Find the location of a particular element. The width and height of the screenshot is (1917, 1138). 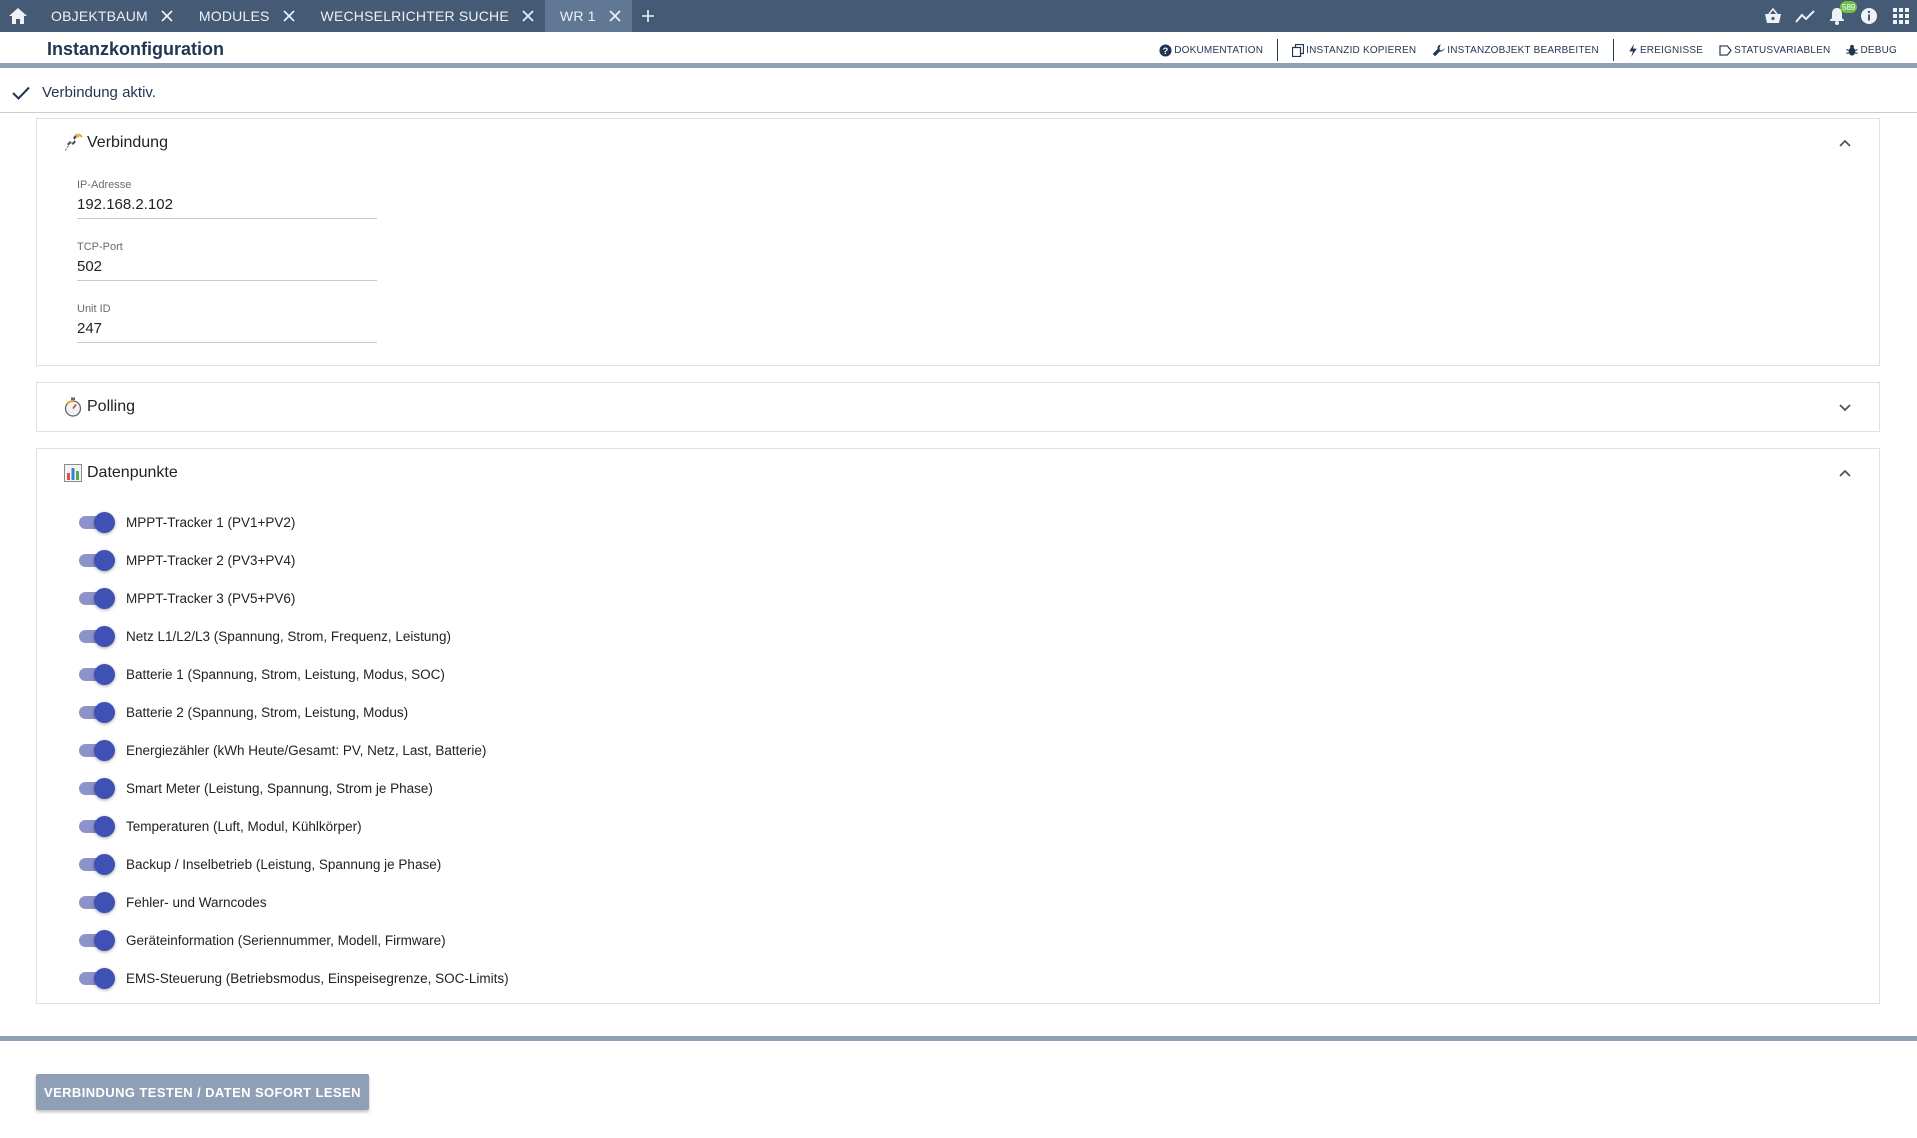

datapoint-label: Fehler- und Warncodes is located at coordinates (196, 902).